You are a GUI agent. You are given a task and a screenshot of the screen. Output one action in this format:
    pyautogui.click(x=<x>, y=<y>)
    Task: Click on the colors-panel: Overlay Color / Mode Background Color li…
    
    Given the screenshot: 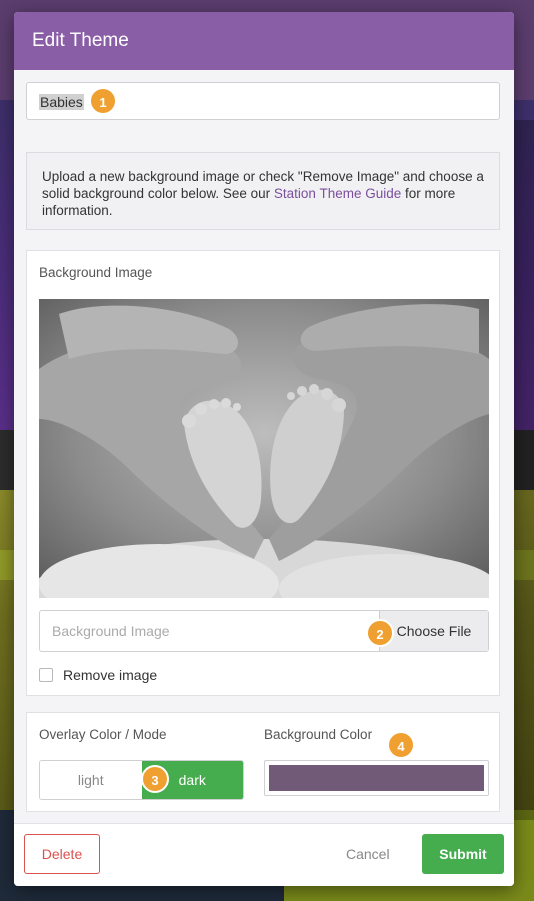 What is the action you would take?
    pyautogui.click(x=263, y=762)
    